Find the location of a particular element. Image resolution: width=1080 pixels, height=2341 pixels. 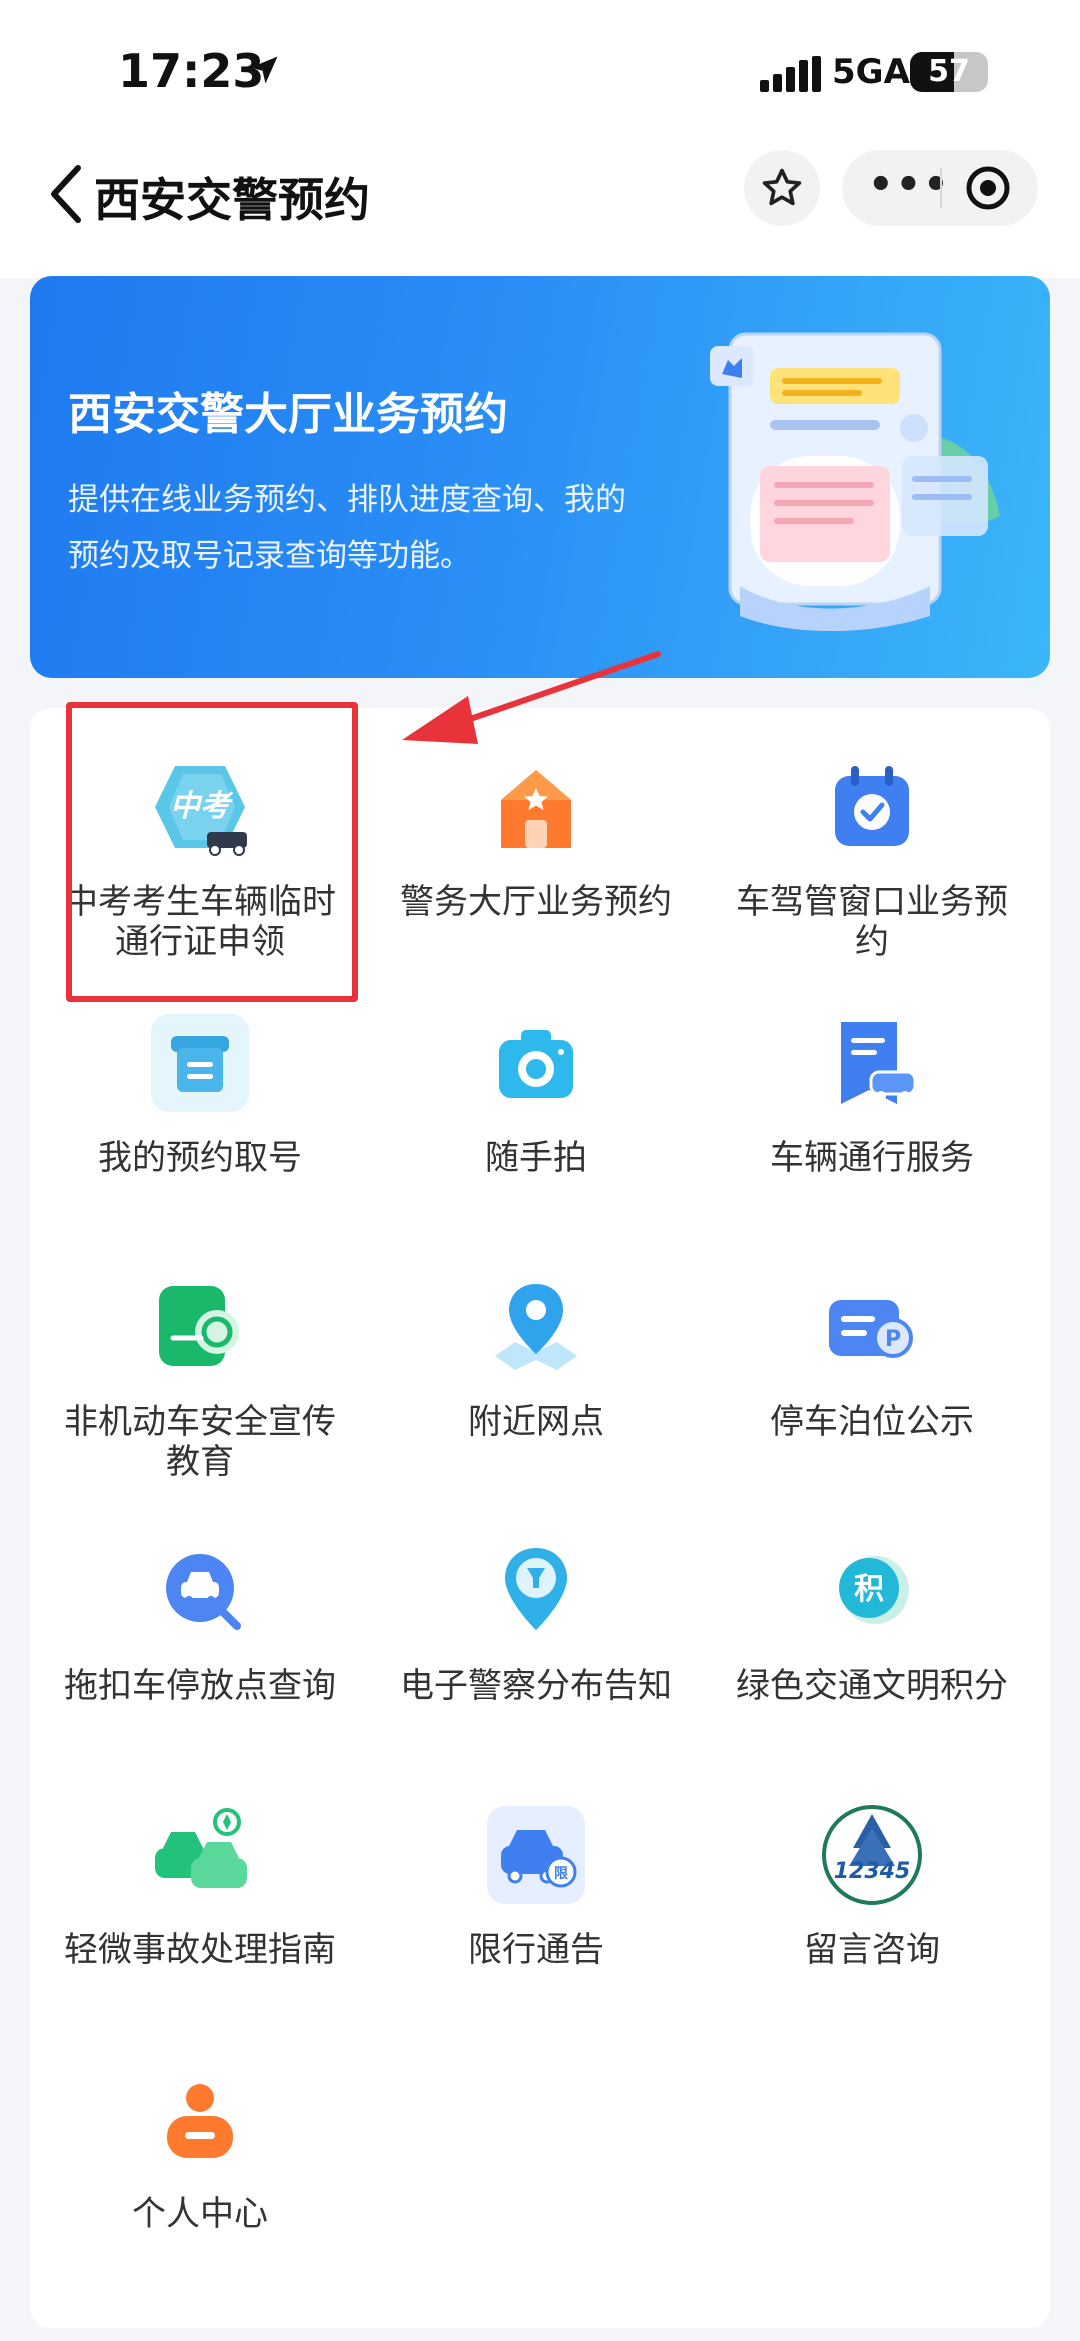

parking-icon: P is located at coordinates (871, 1329).